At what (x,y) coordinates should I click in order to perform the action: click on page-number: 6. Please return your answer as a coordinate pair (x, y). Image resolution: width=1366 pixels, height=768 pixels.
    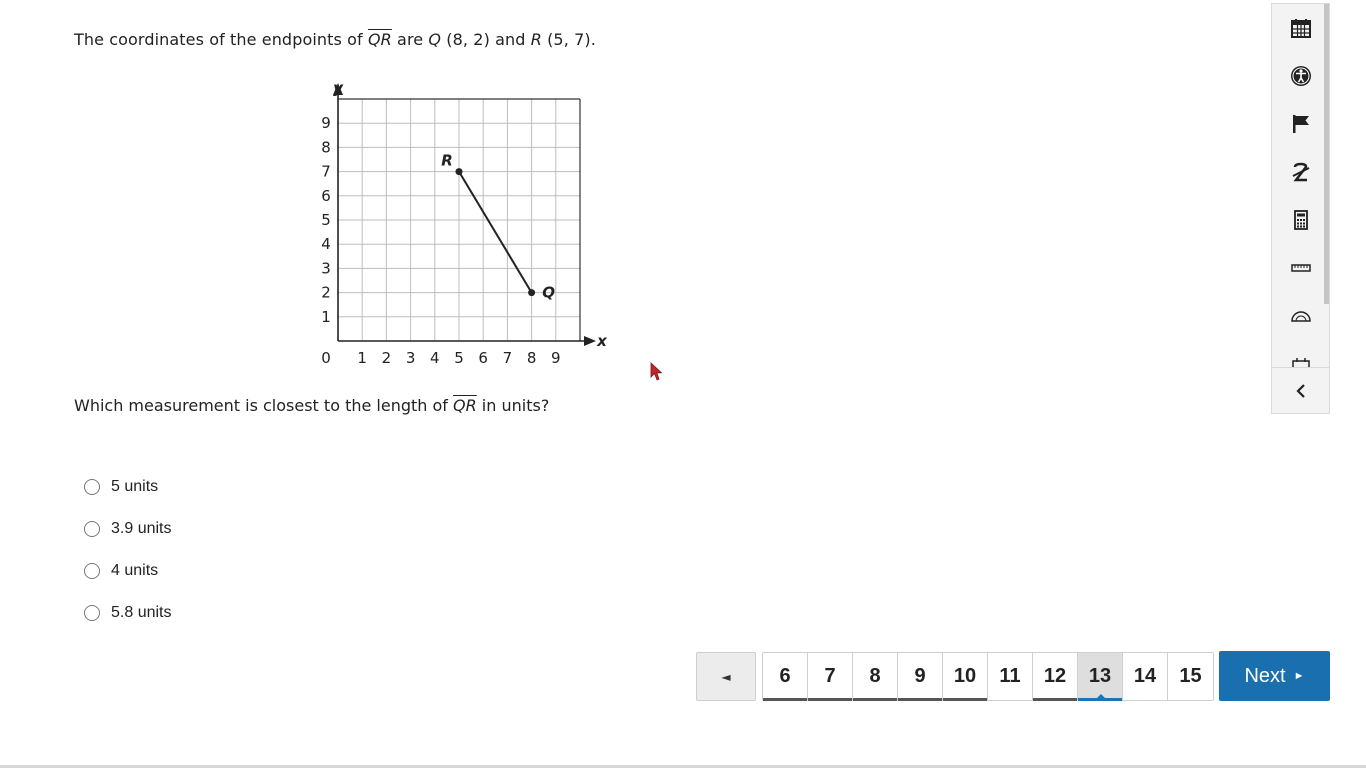
    Looking at the image, I should click on (785, 676).